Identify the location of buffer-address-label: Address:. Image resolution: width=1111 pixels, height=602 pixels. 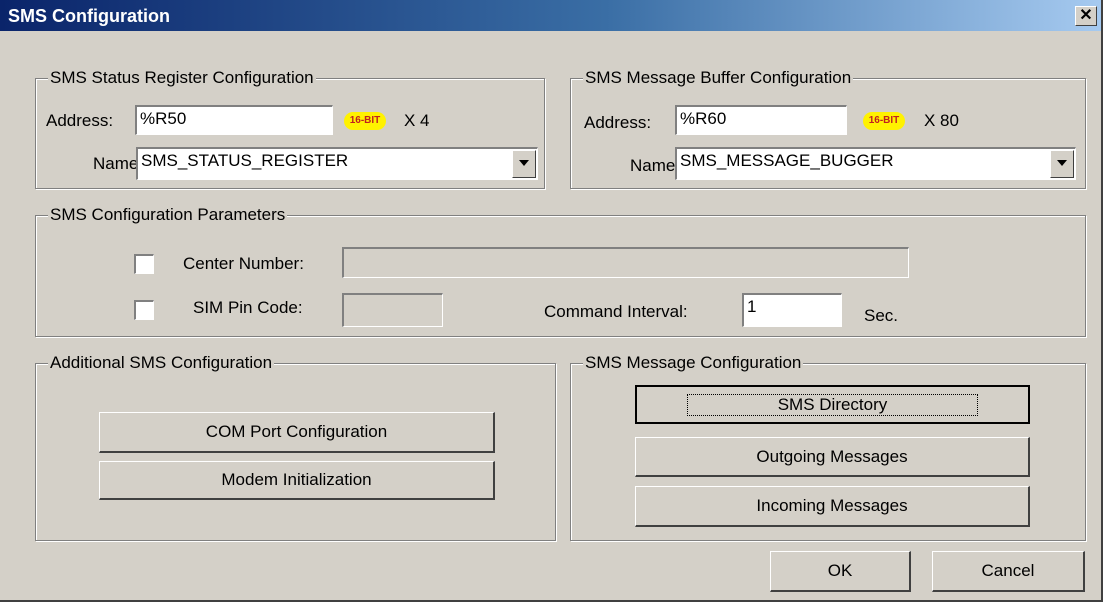
(618, 122).